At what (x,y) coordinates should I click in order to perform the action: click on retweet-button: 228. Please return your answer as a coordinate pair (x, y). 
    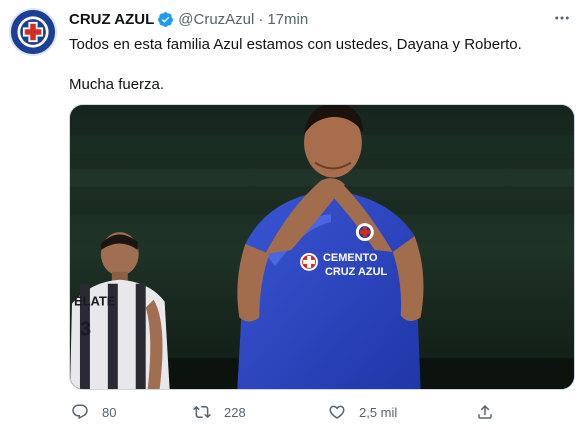
    Looking at the image, I should click on (219, 412).